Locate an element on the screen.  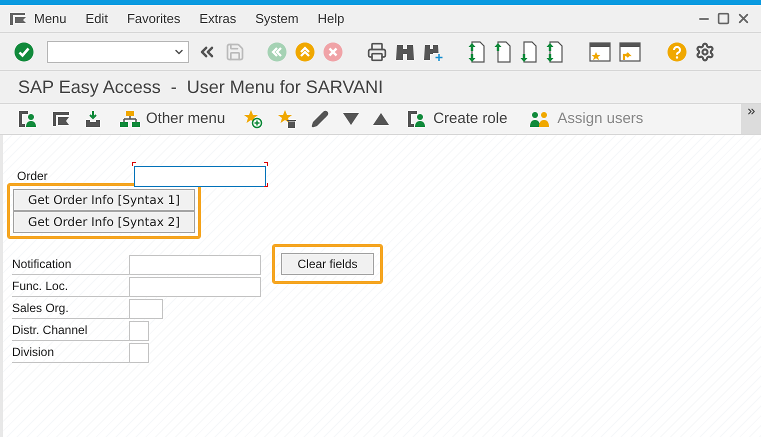
binoculars-plus-icon is located at coordinates (433, 51).